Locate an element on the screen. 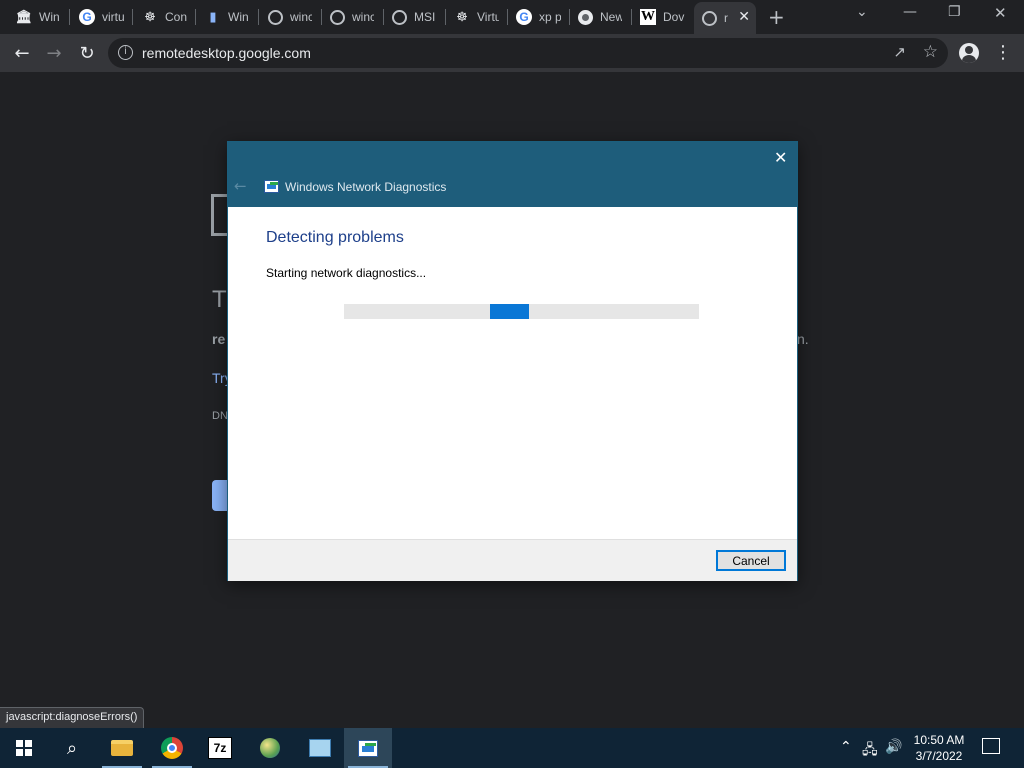 The width and height of the screenshot is (1024, 768). taskbar-clock: 10:50 AM 3/7/2022 is located at coordinates (939, 748).